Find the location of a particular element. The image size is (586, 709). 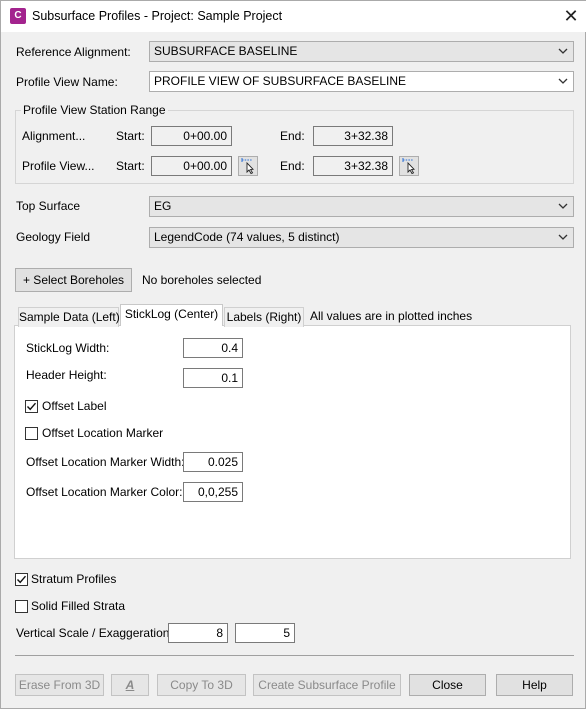

offset-label-checkbox is located at coordinates (31, 406).